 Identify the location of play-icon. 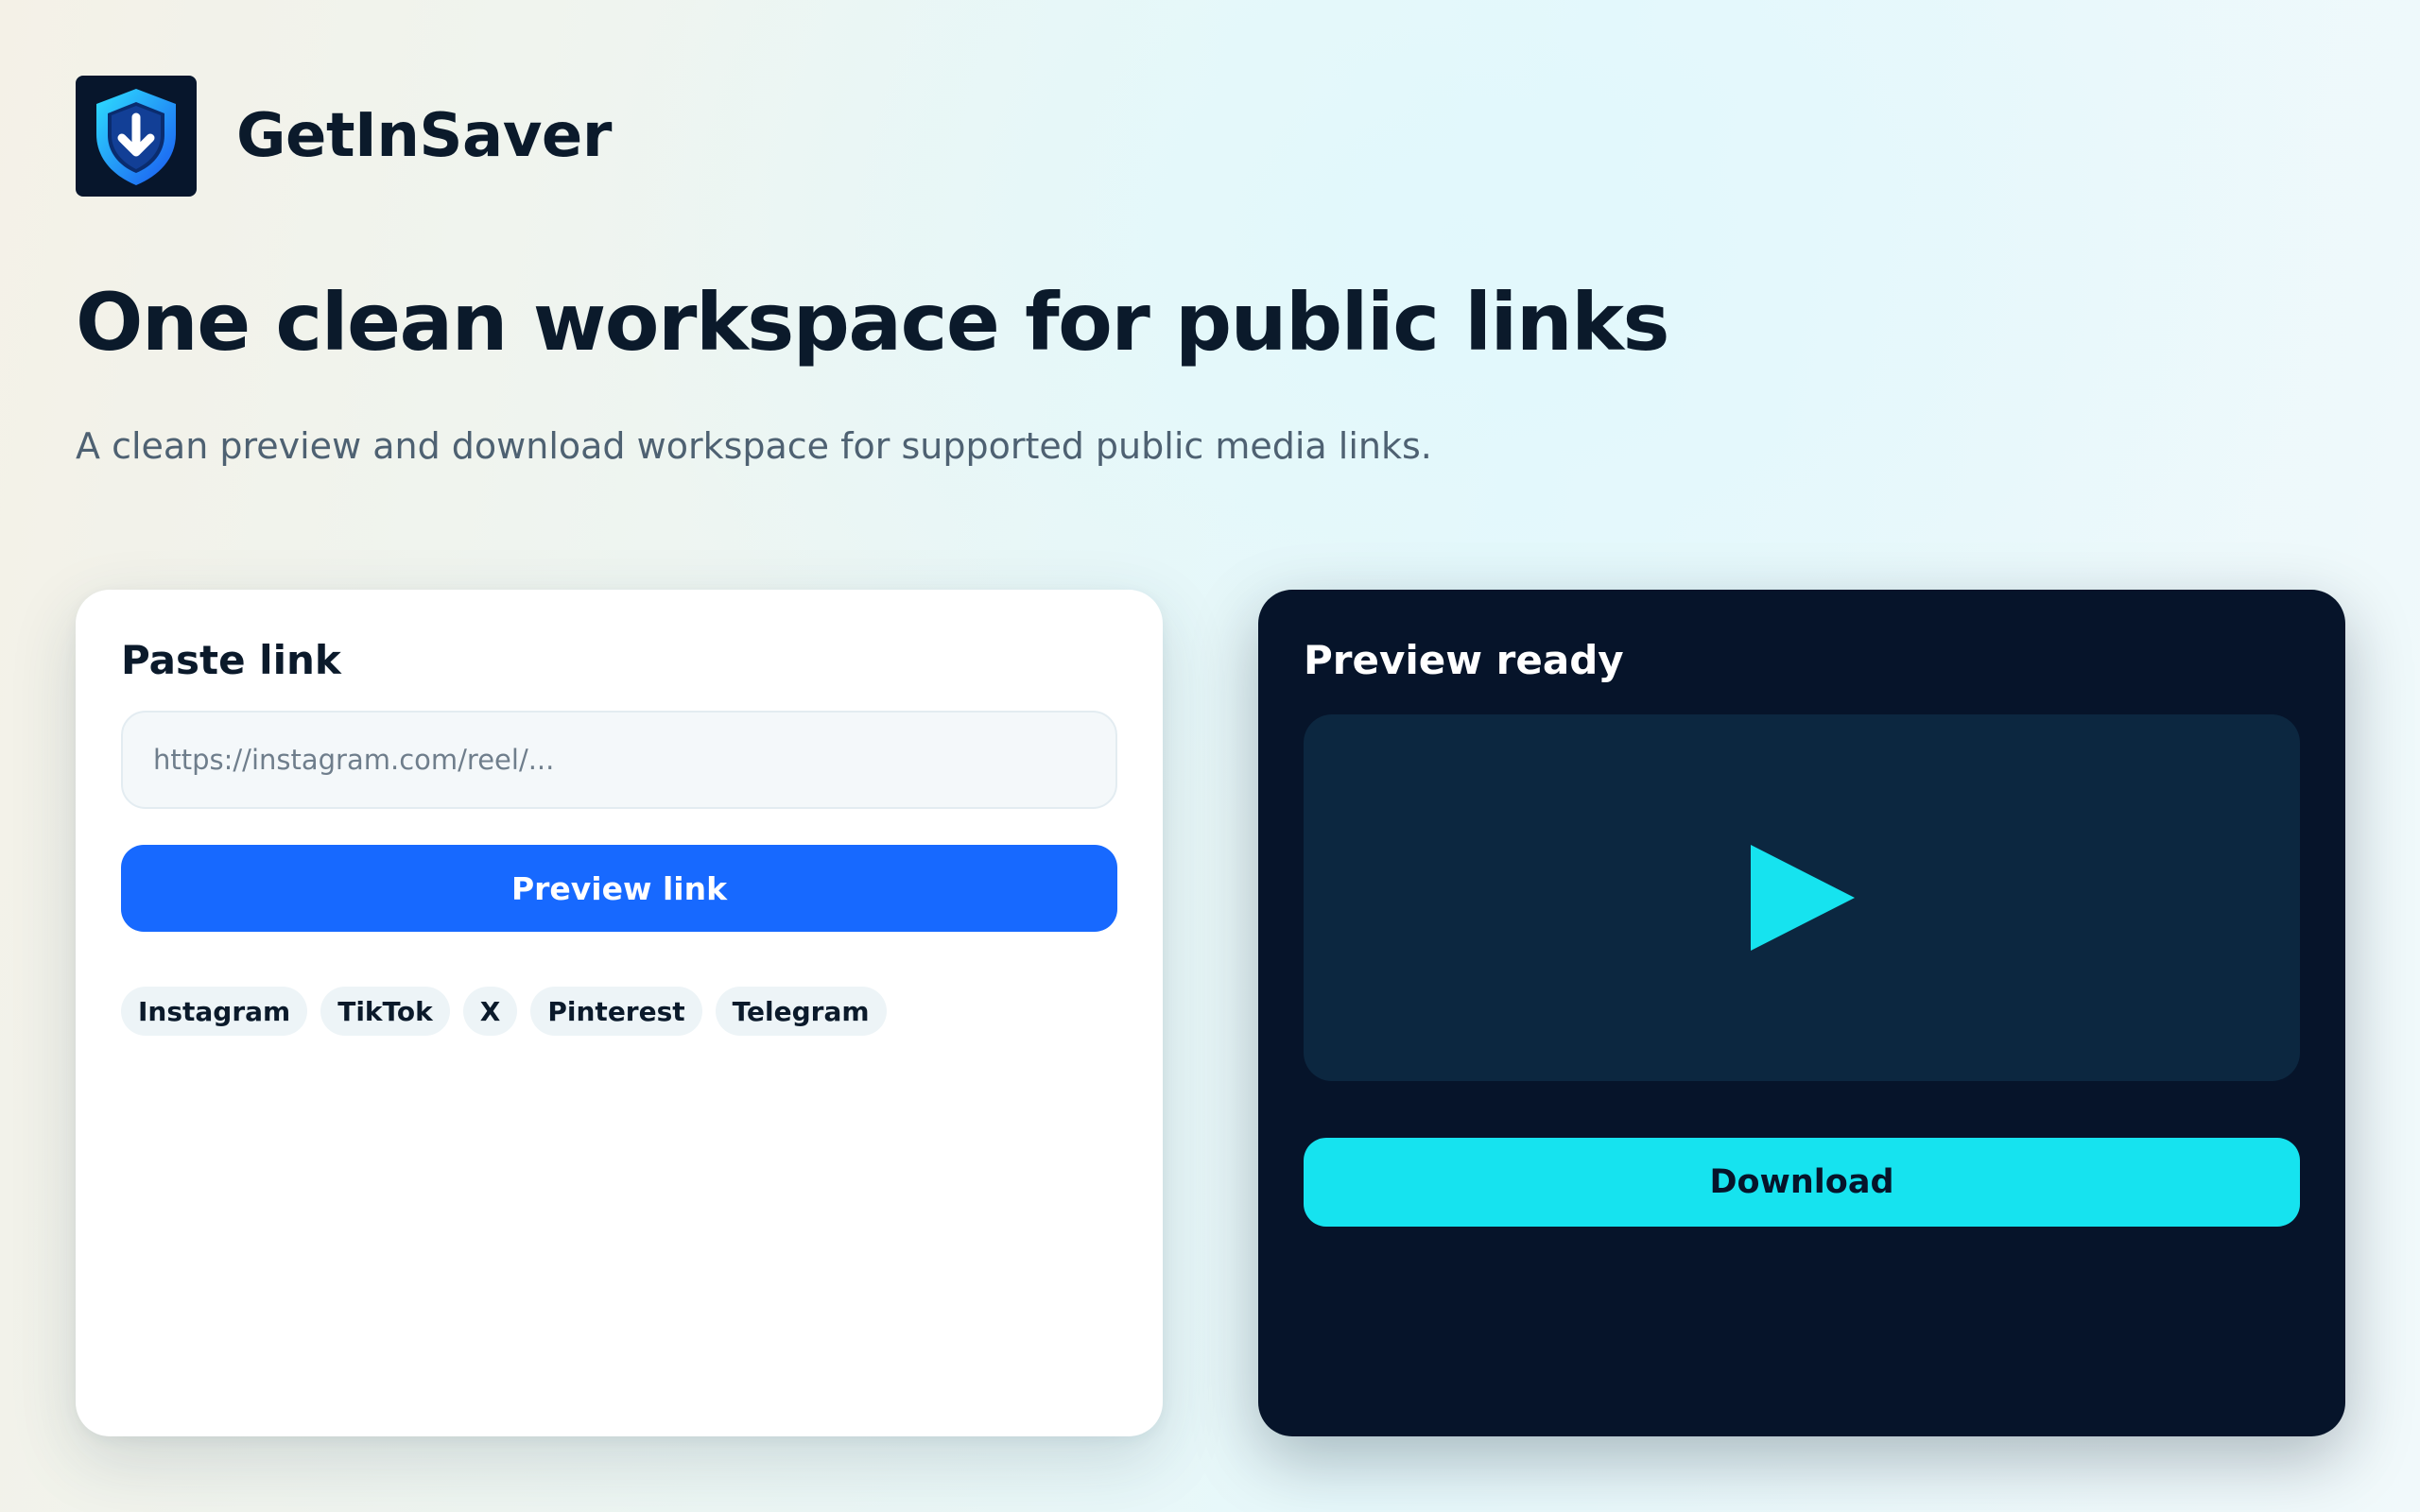
(1802, 898).